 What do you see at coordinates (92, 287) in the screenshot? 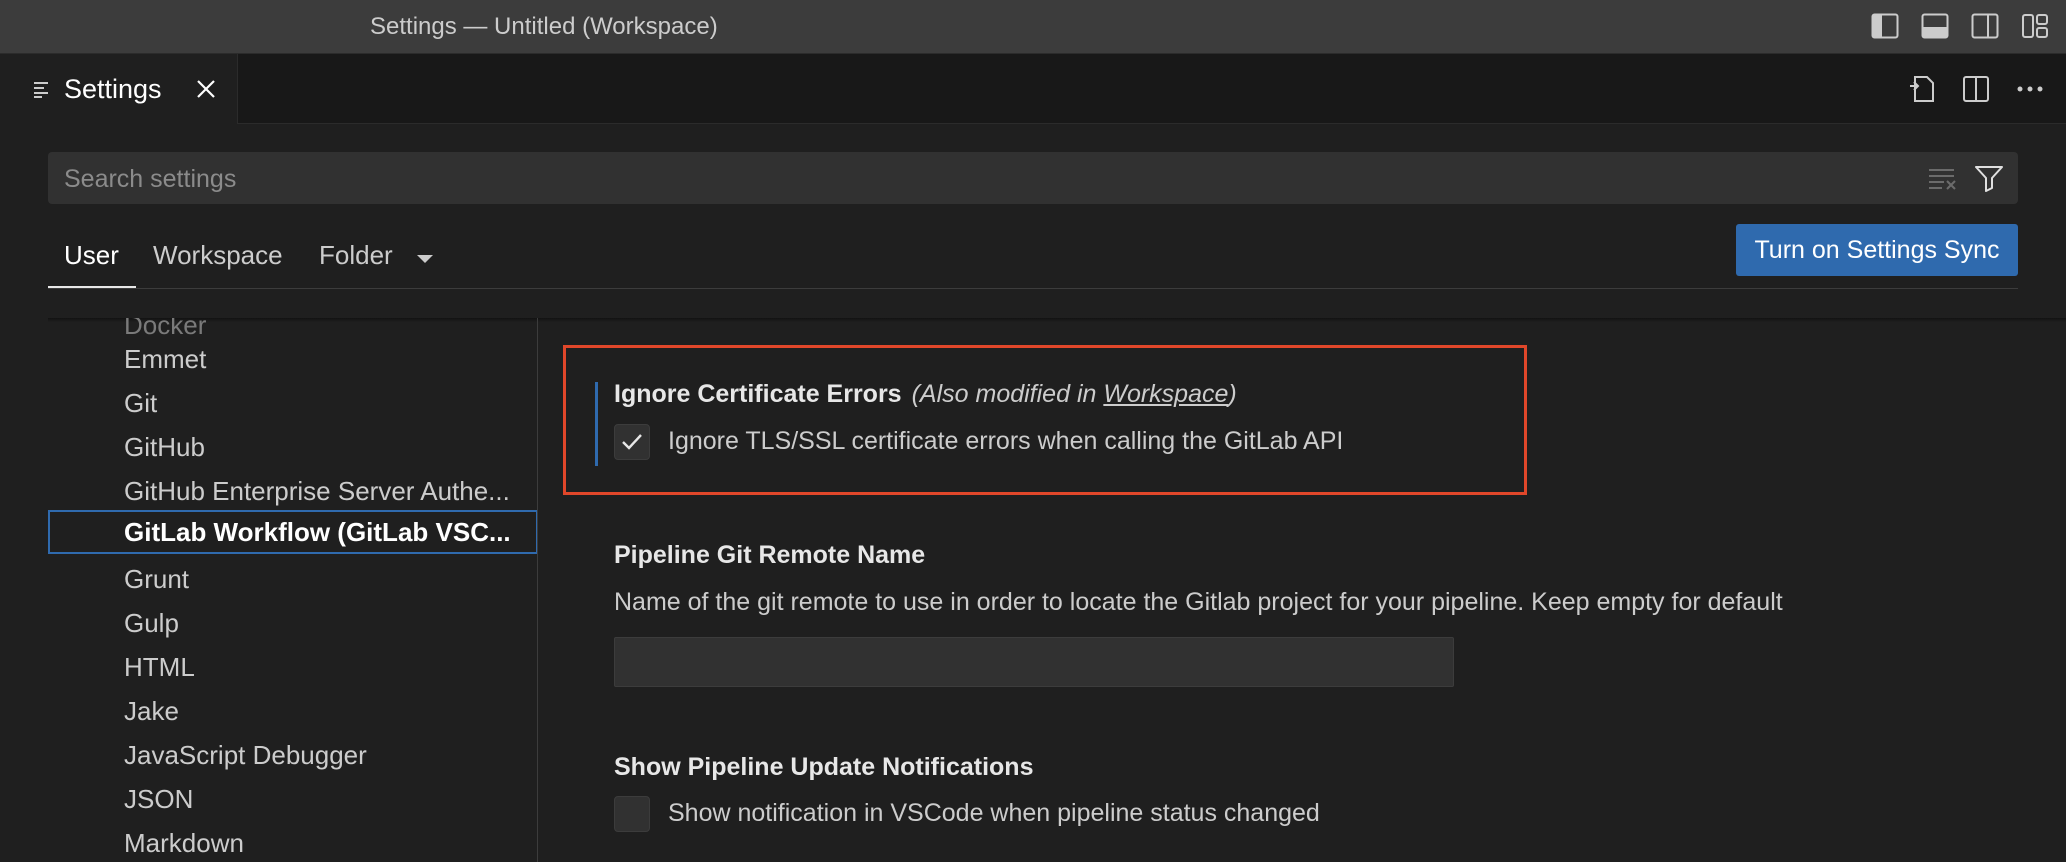
I see `active-tab-indicator` at bounding box center [92, 287].